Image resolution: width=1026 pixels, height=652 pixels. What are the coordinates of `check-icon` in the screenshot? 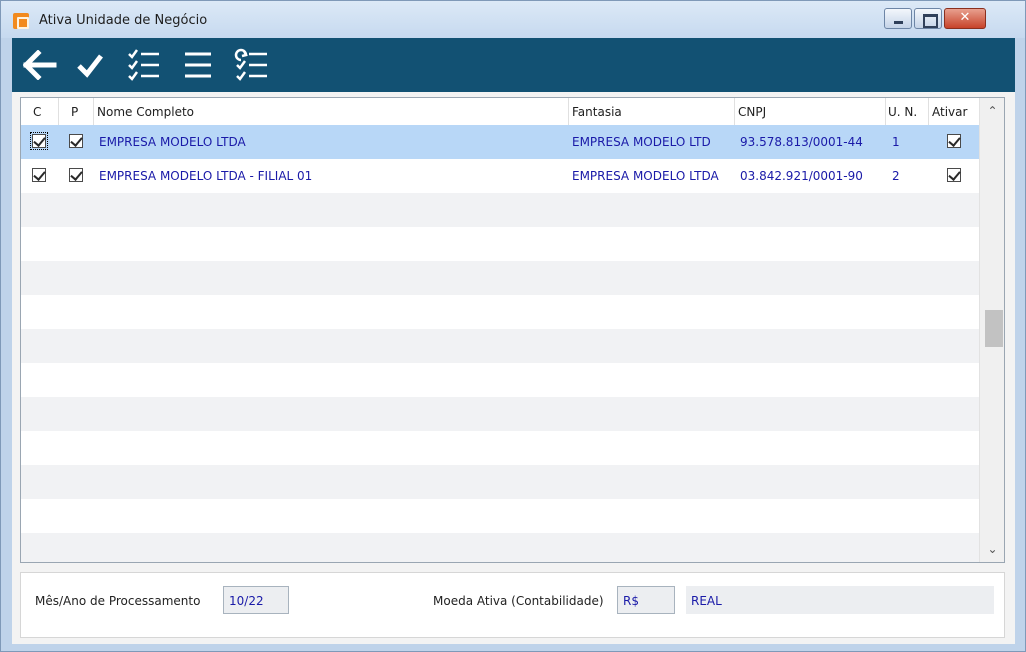 It's located at (90, 66).